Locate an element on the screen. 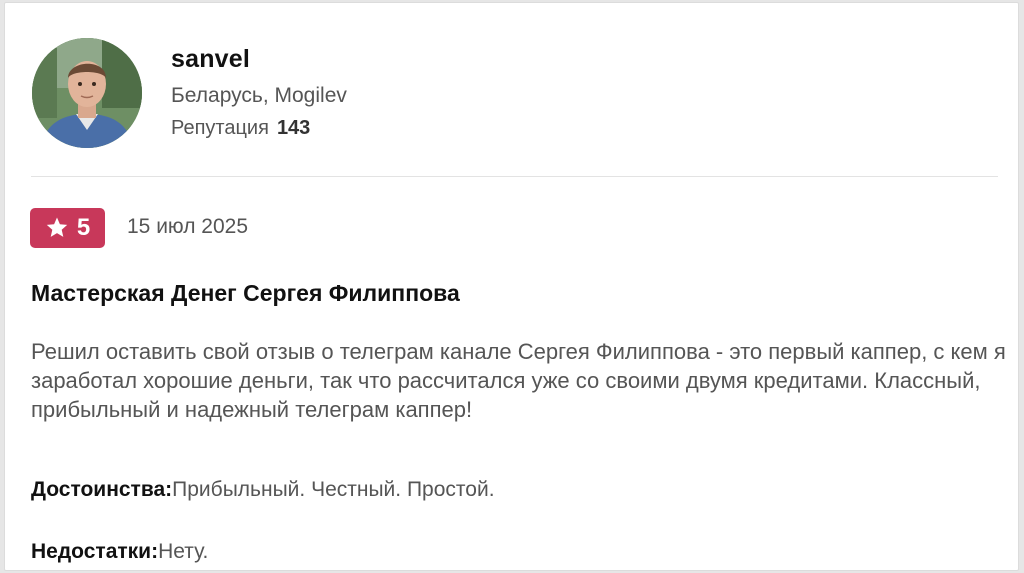 The width and height of the screenshot is (1024, 573). divider is located at coordinates (514, 176).